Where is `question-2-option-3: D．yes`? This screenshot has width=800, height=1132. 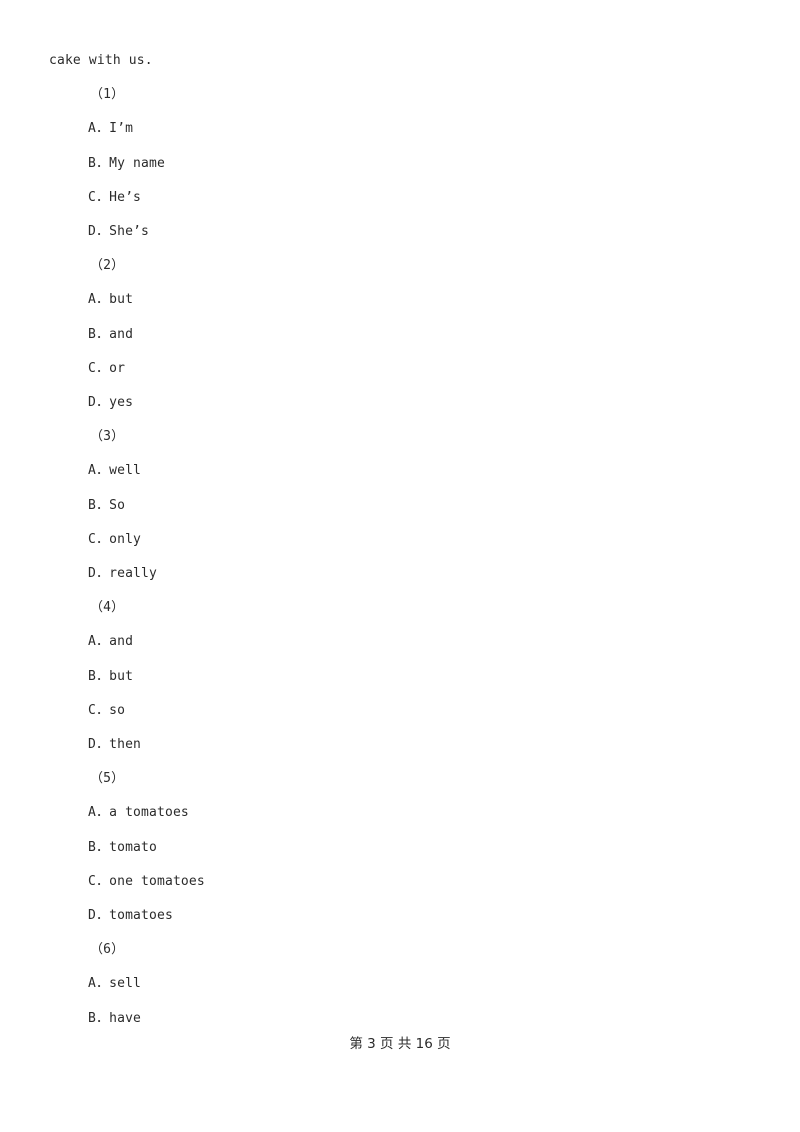 question-2-option-3: D．yes is located at coordinates (111, 402).